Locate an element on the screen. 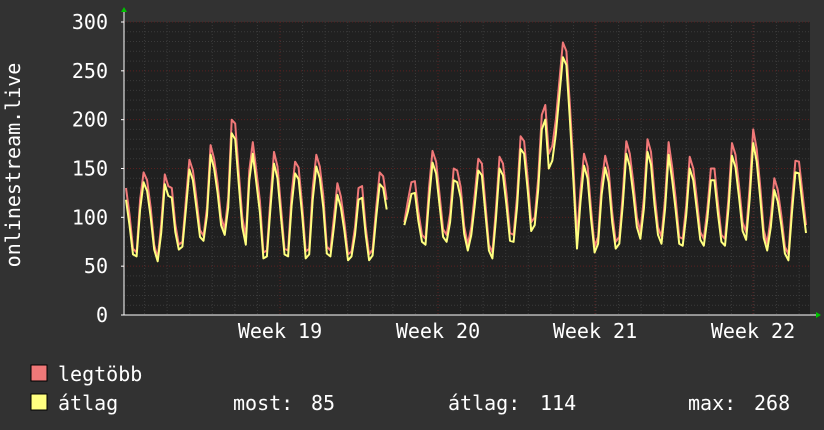 Image resolution: width=824 pixels, height=430 pixels. x-tick-label: Week 20 is located at coordinates (438, 331).